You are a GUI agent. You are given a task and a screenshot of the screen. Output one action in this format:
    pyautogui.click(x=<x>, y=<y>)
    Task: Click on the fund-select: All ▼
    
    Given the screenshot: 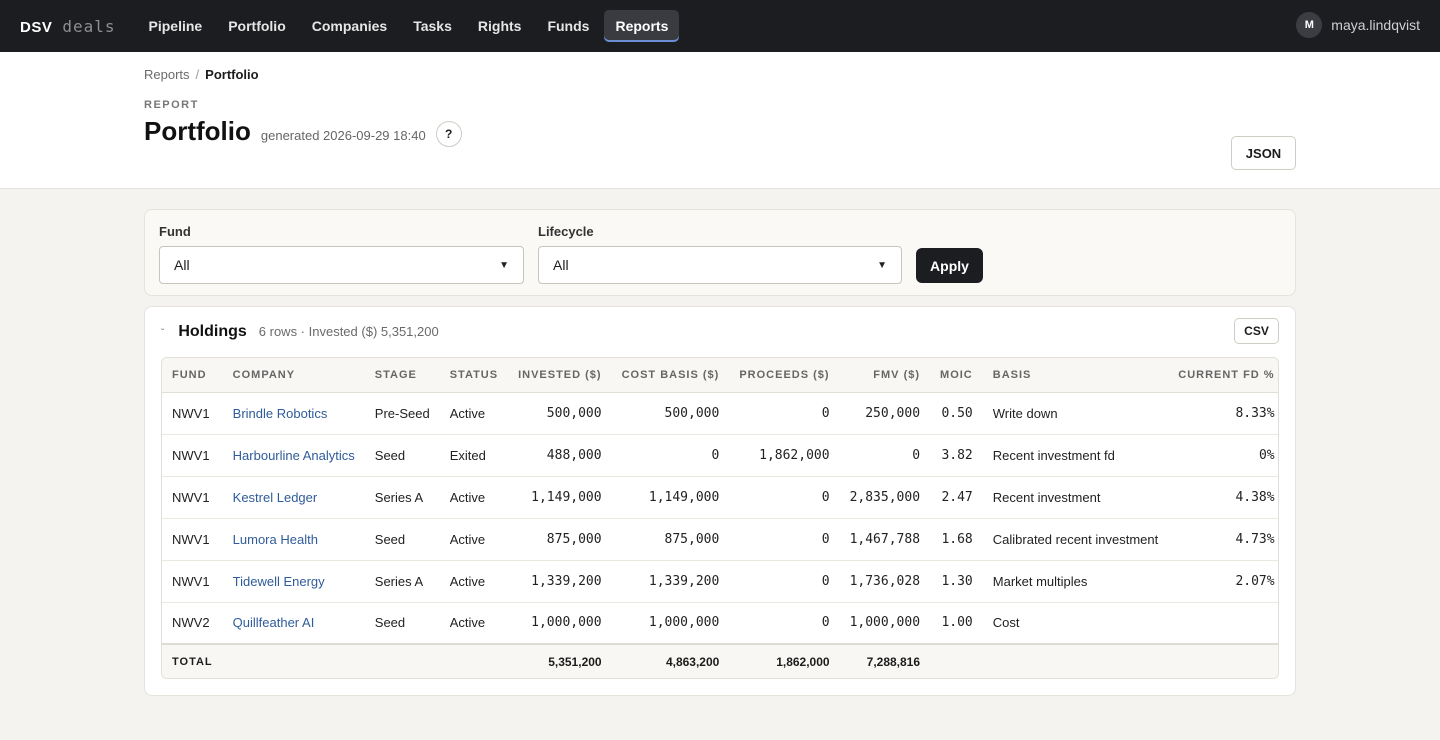 What is the action you would take?
    pyautogui.click(x=341, y=265)
    